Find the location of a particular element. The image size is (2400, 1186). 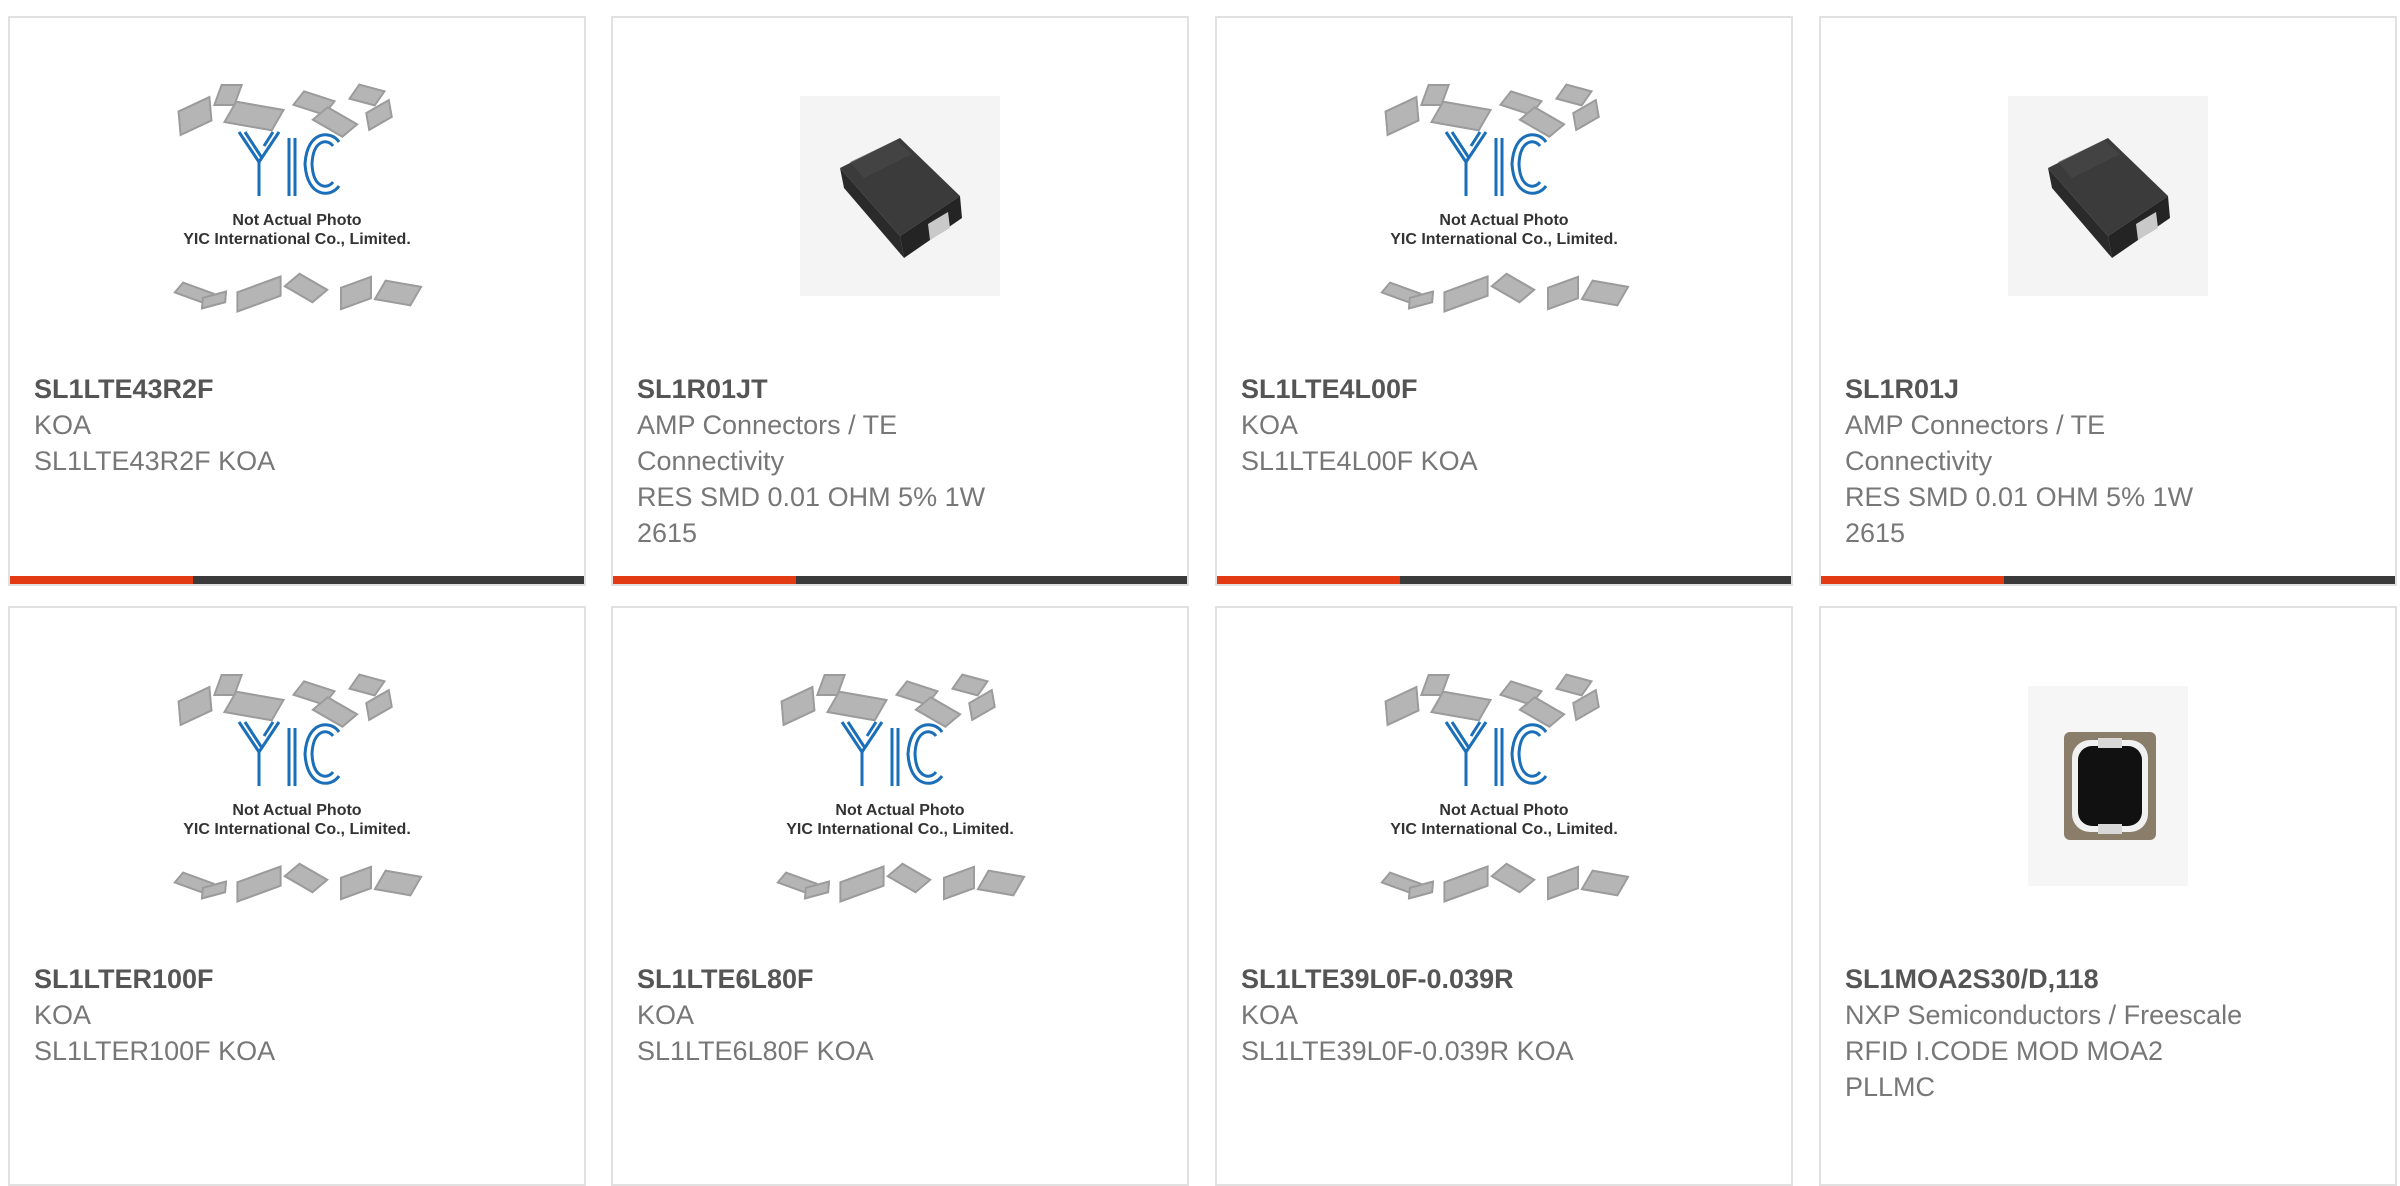

part-number: SL1R01JT is located at coordinates (837, 389).